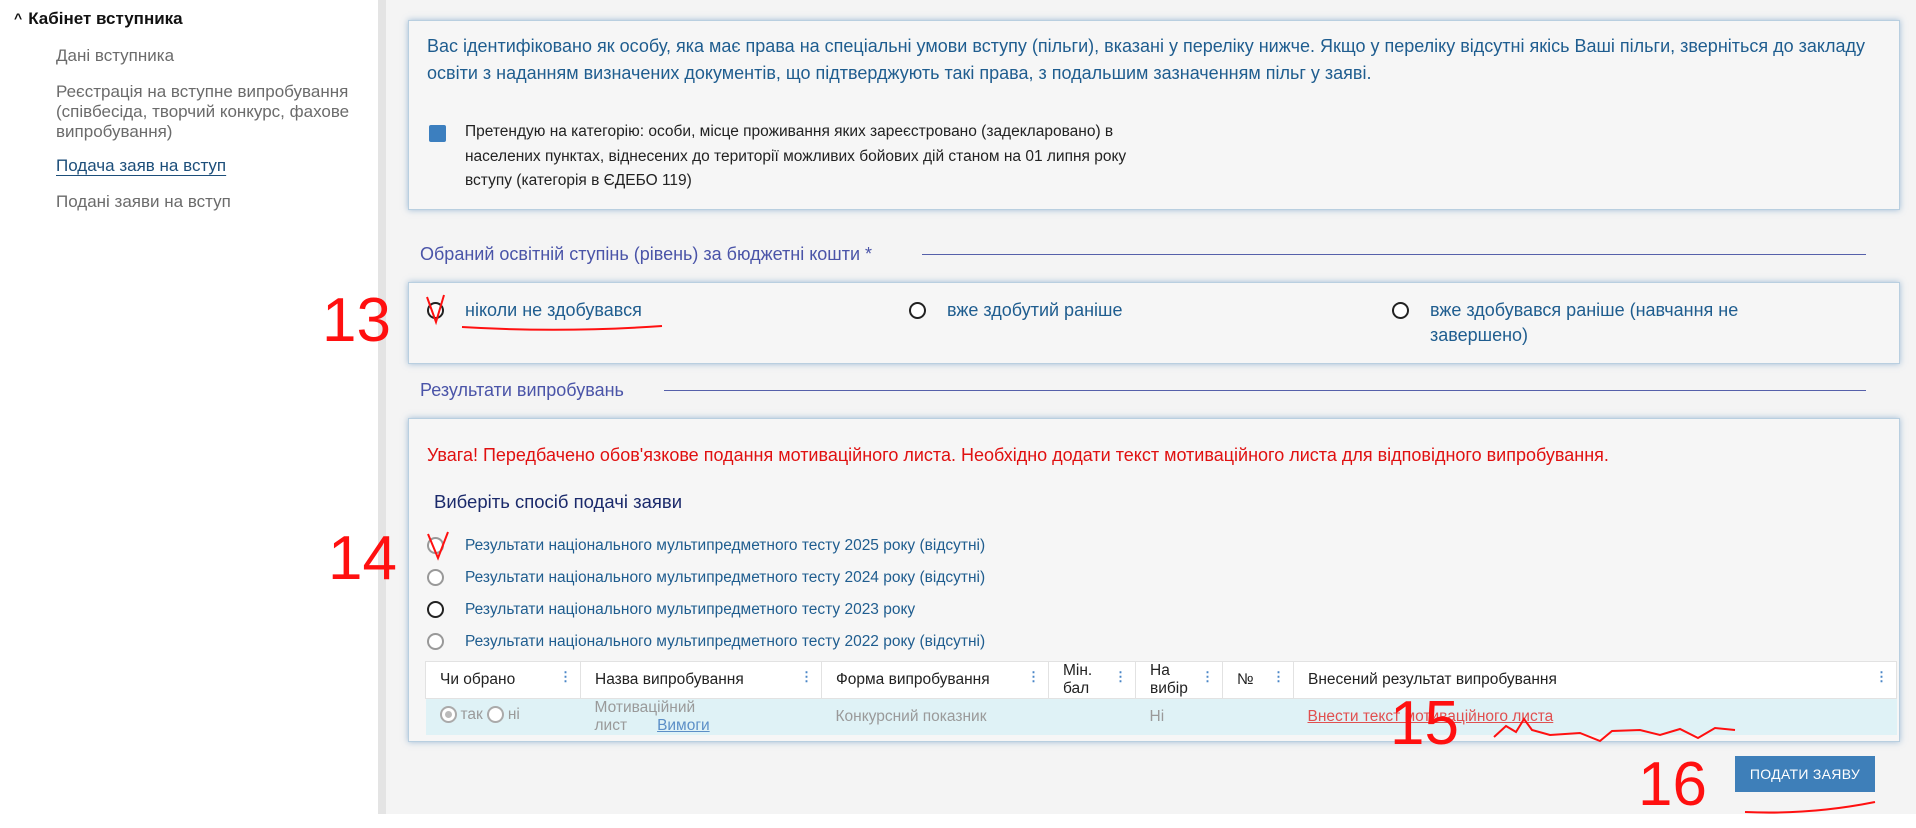  I want to click on submission-method-title: Виберіть спосіб подачі заяви, so click(558, 501).